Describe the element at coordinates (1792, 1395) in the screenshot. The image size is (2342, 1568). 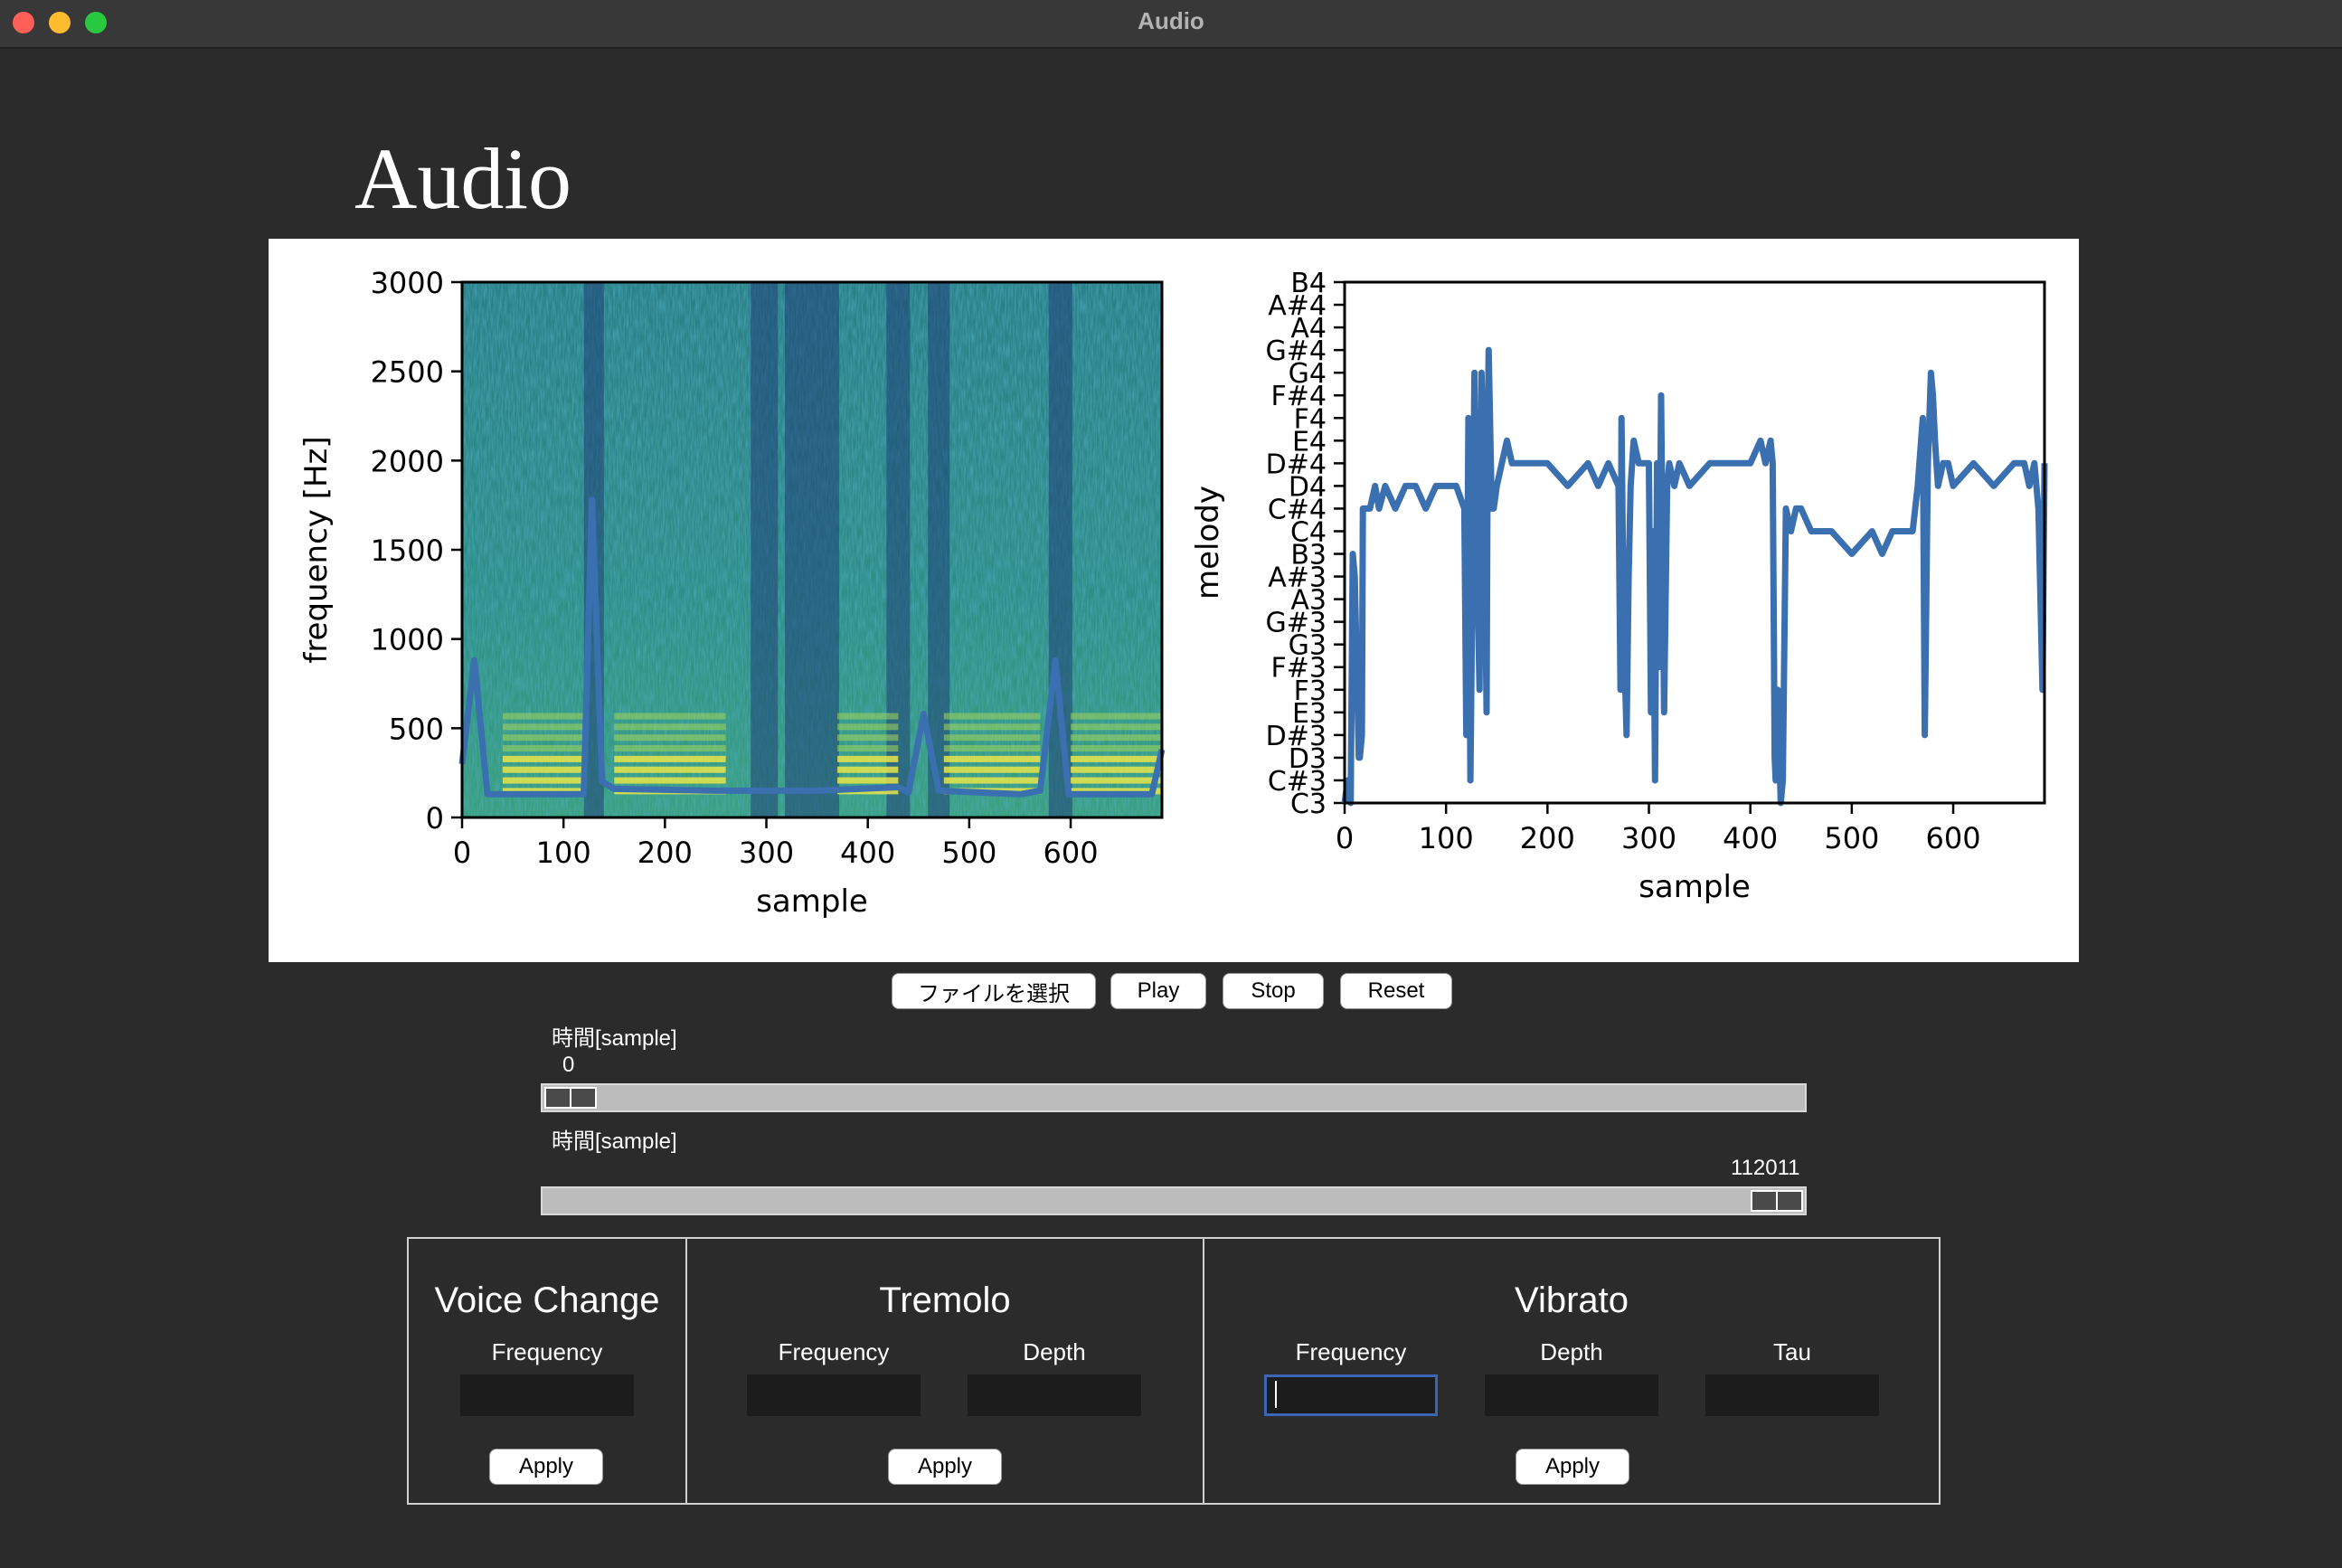
I see `vibrato-tau-input` at that location.